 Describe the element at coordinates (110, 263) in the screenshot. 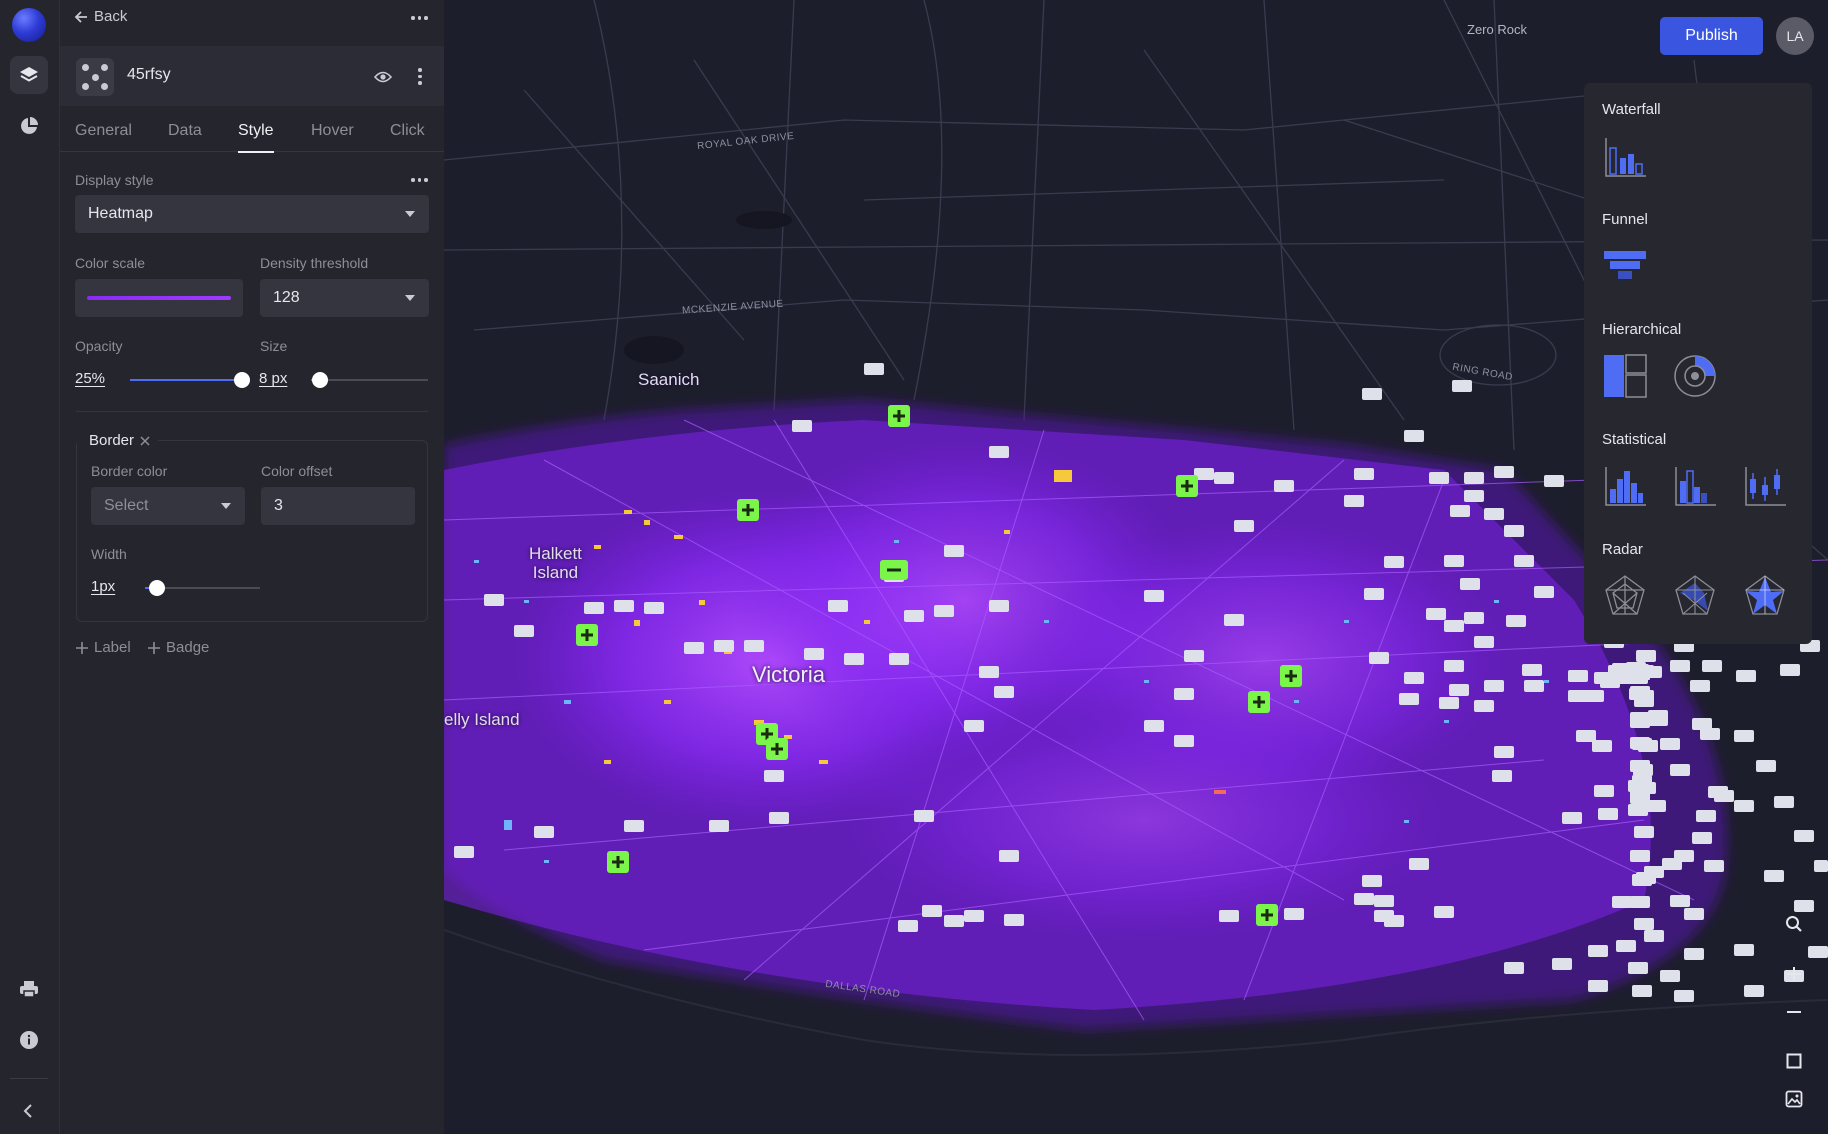

I see `color-scale-label: Color scale` at that location.